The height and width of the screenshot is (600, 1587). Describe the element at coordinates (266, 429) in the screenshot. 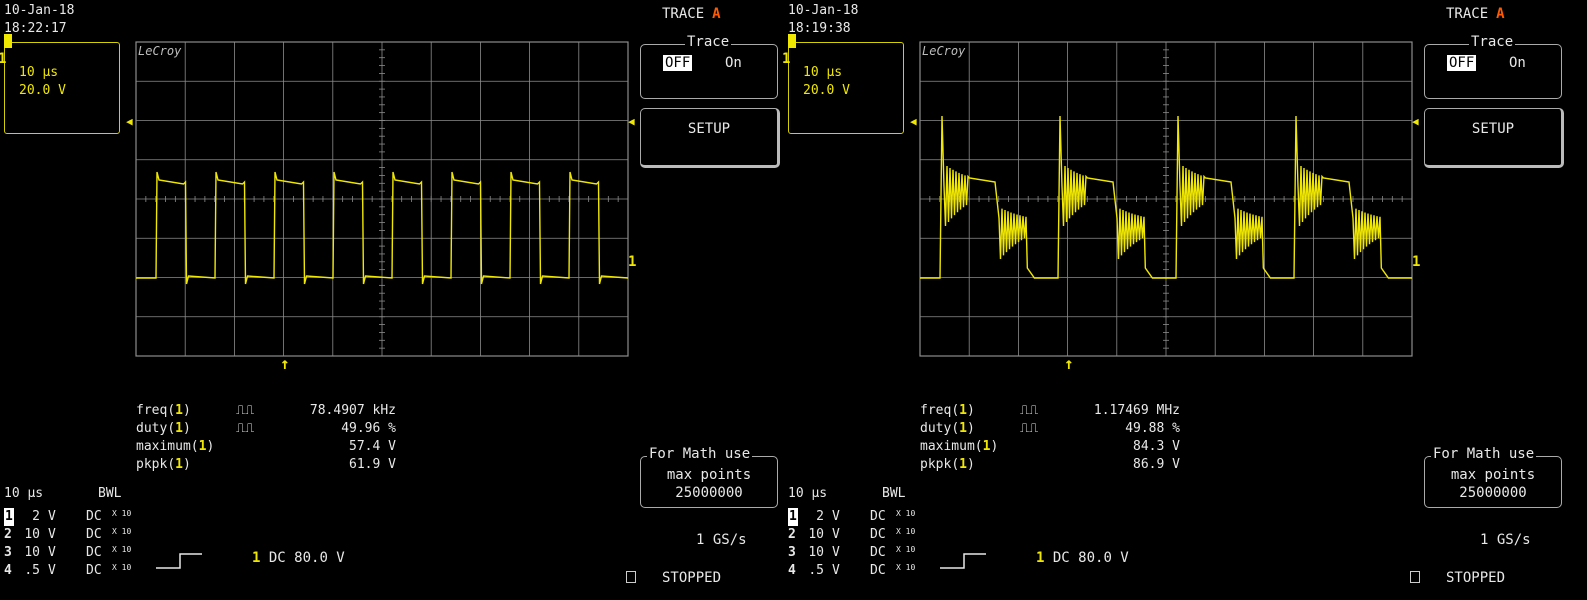

I see `measurement-row: duty(1) ⎍⎍ 49.96 %` at that location.